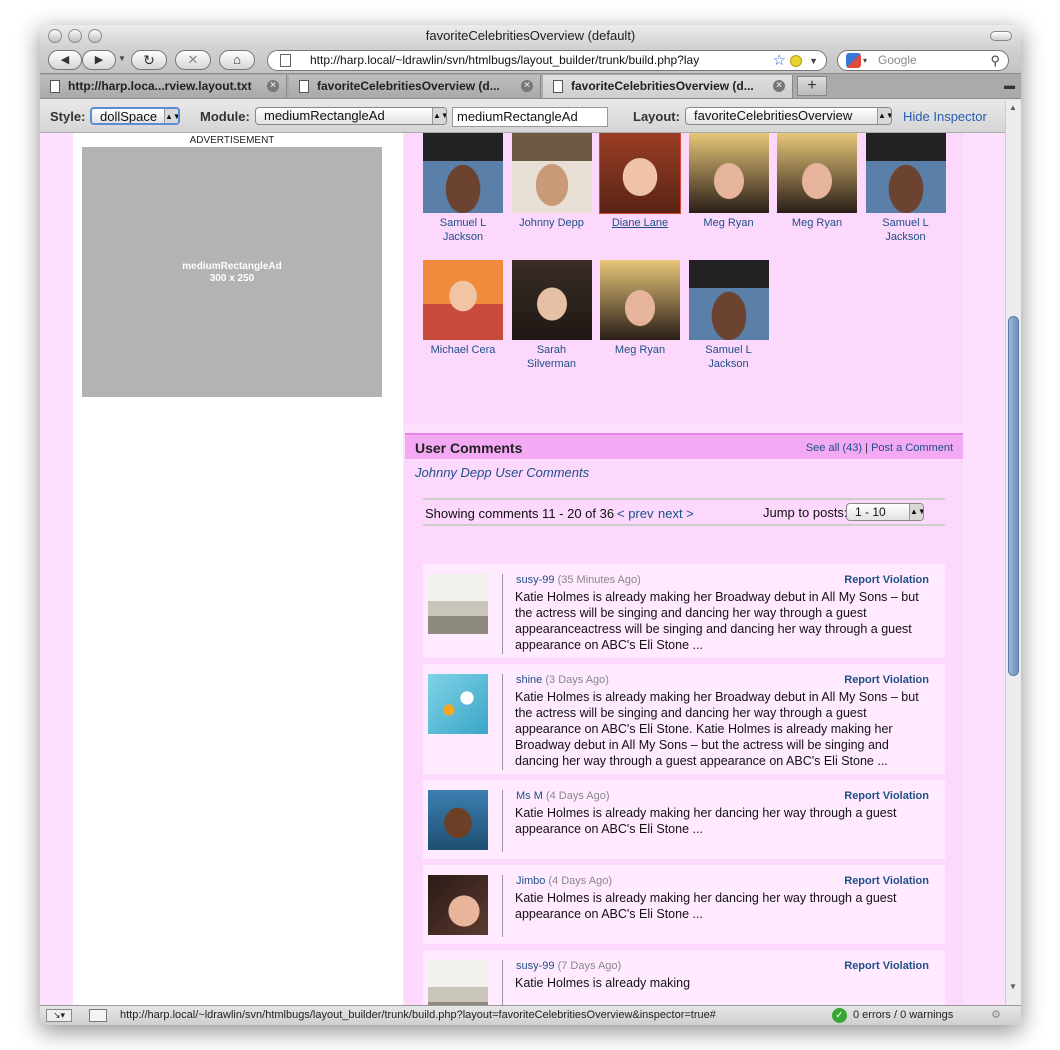 Image resolution: width=1060 pixels, height=1050 pixels. I want to click on style-select: dollSpace ▲▼, so click(135, 116).